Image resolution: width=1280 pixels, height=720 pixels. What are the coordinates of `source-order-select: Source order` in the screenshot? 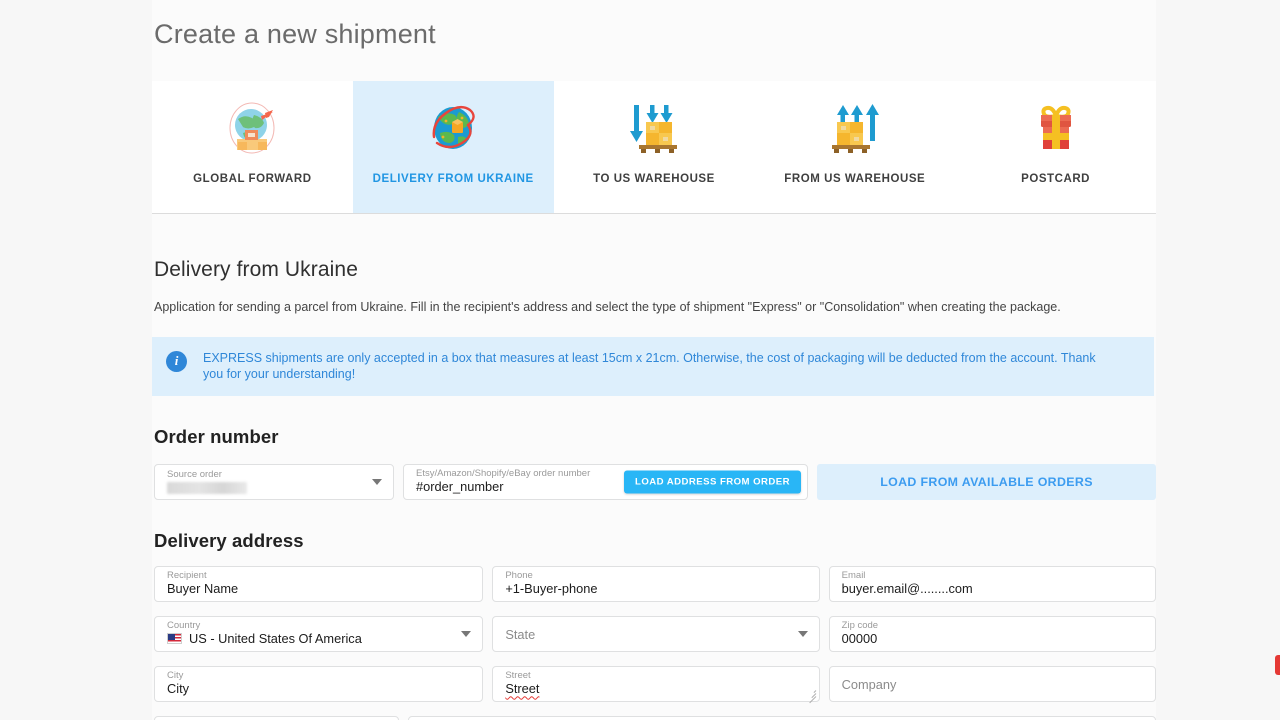 It's located at (274, 482).